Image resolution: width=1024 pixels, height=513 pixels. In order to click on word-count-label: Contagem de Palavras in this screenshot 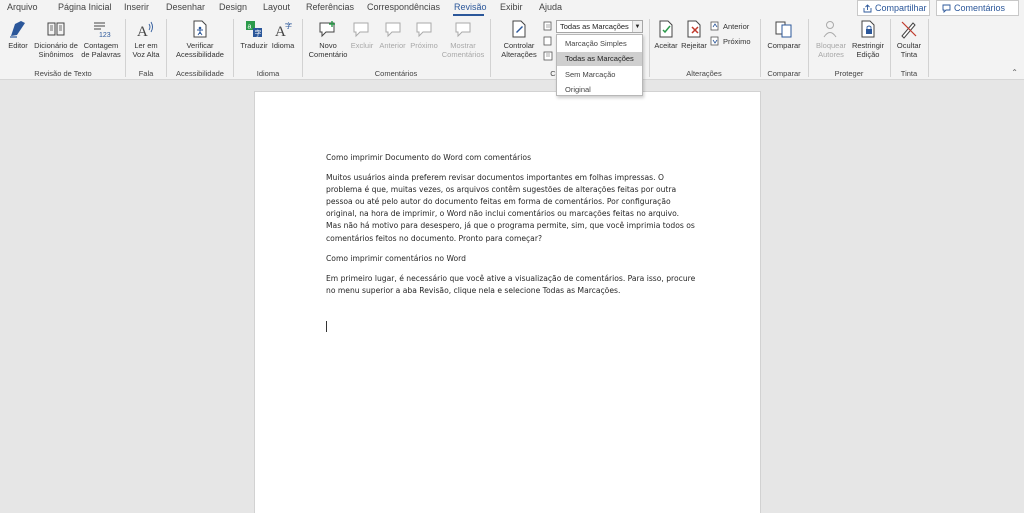, I will do `click(101, 50)`.